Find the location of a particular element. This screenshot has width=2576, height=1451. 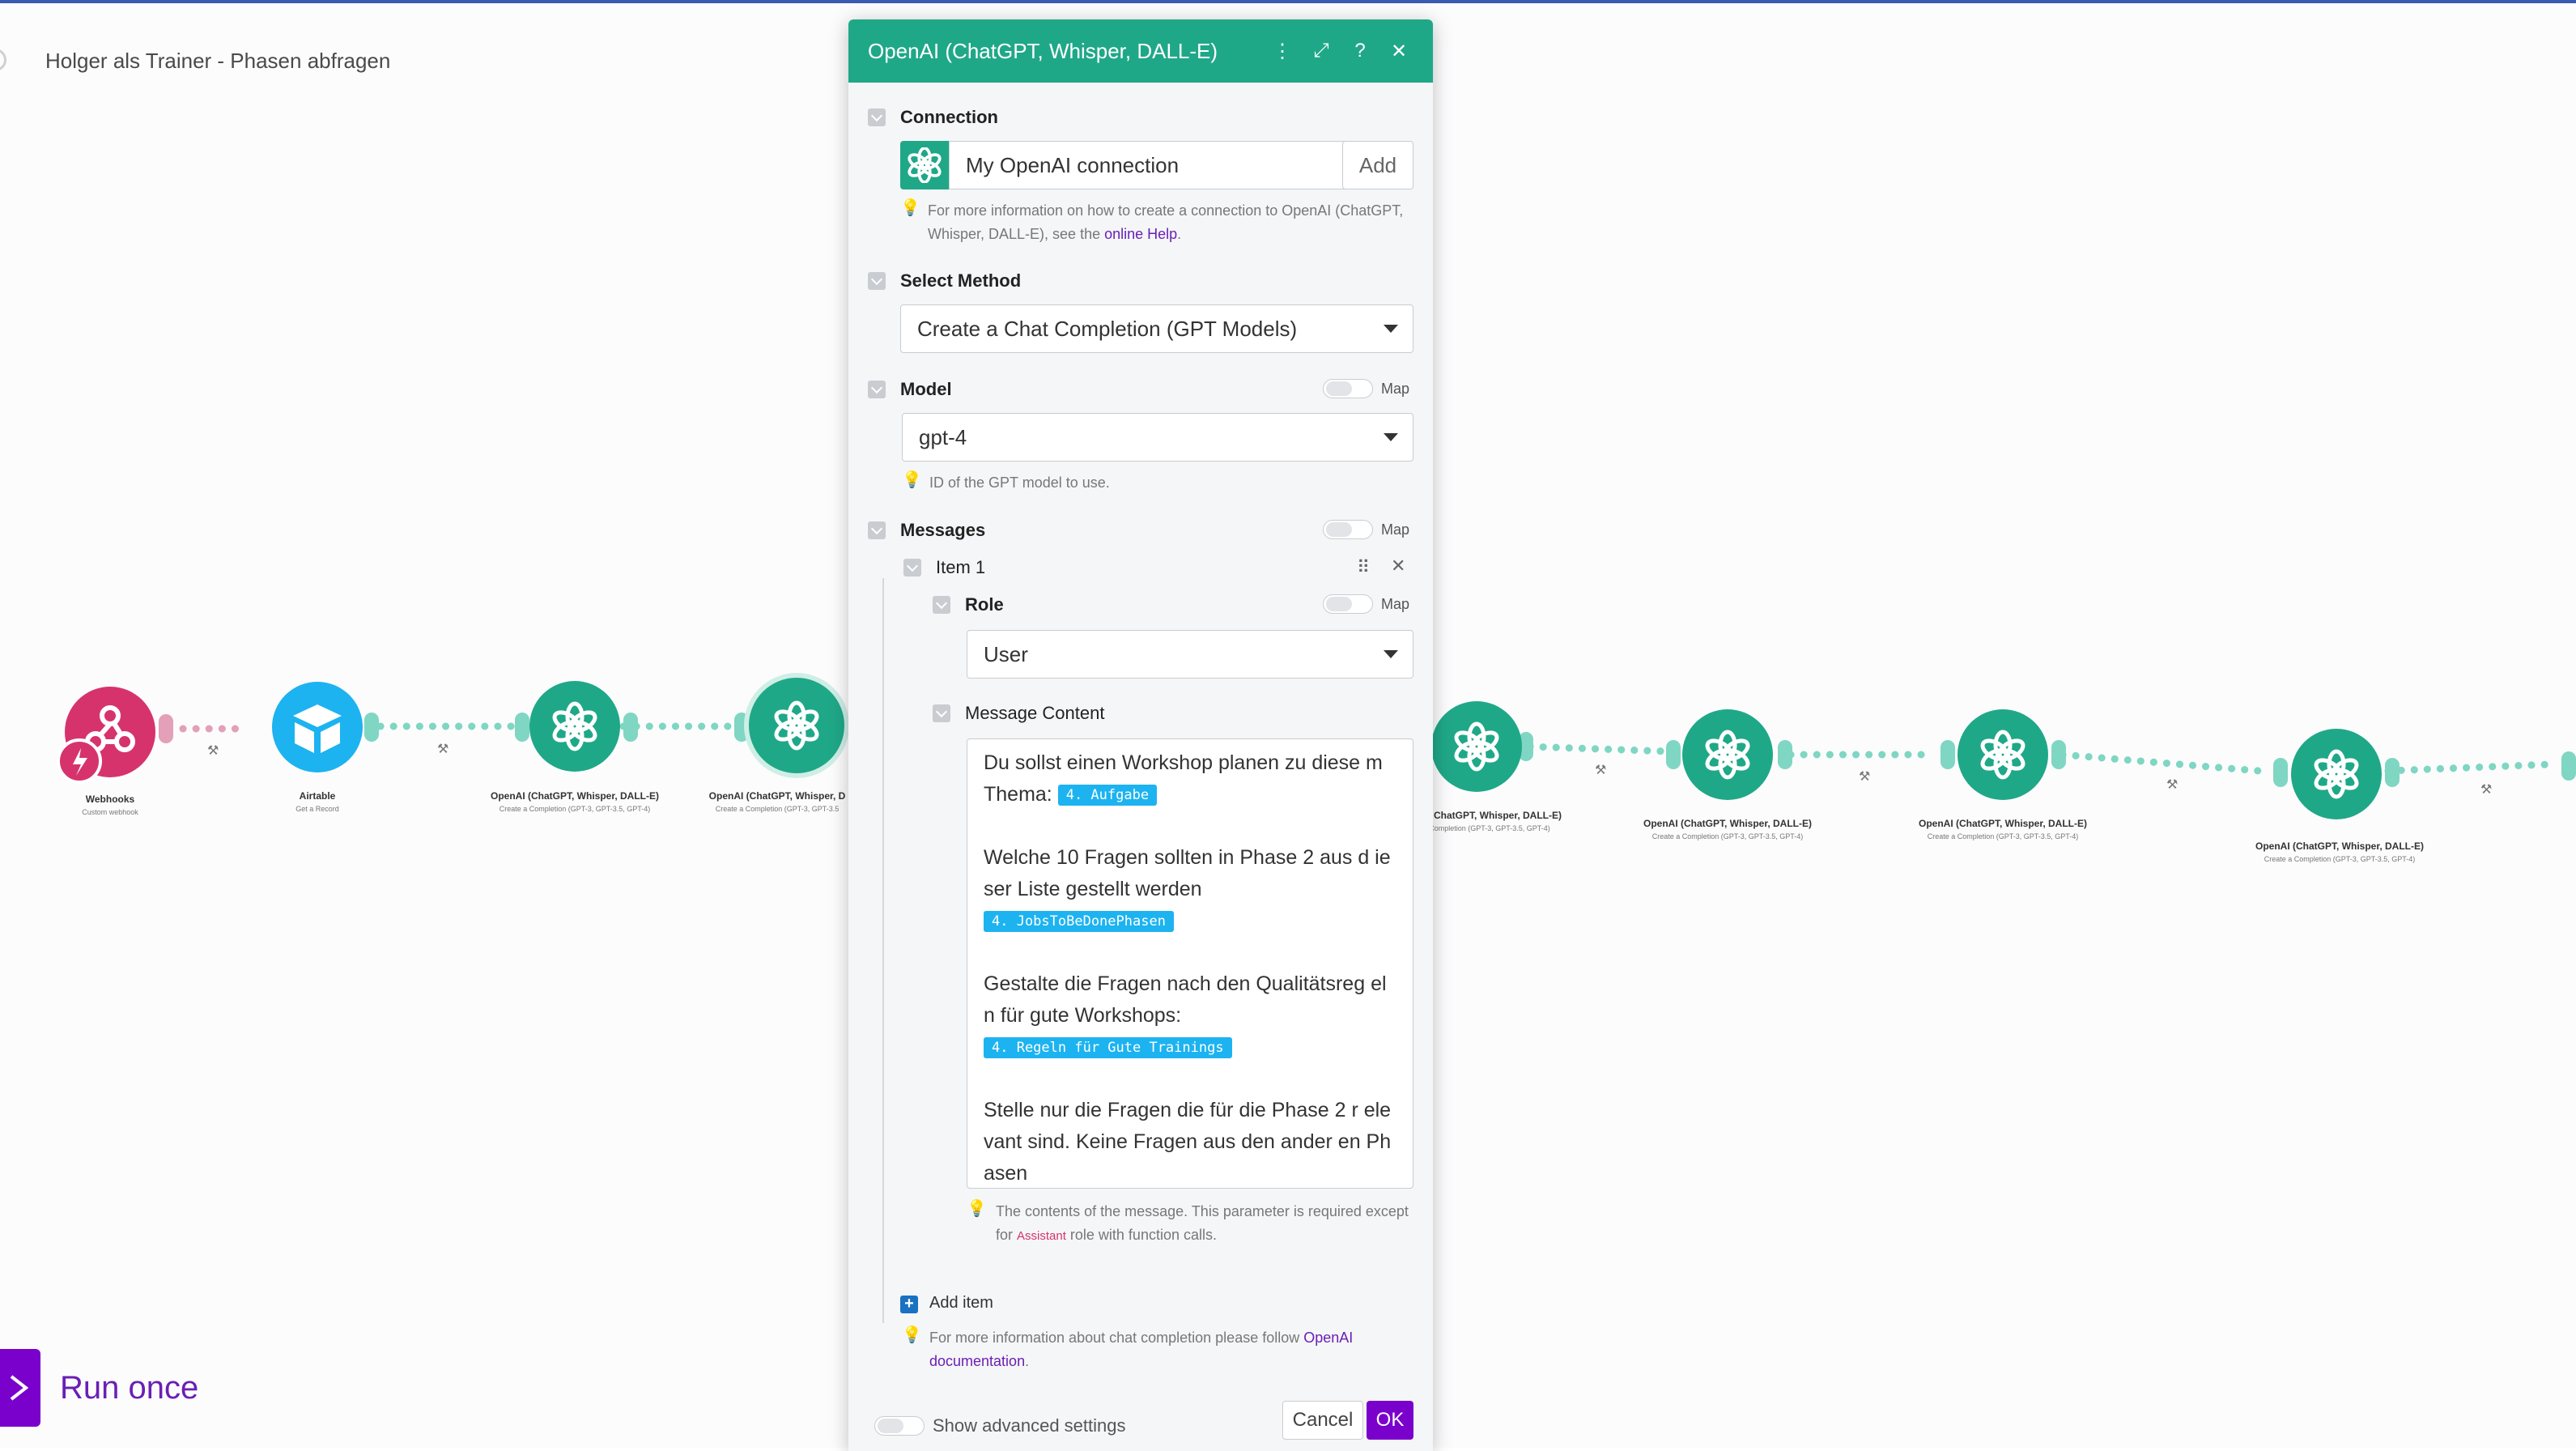

drag-handle-icon: ⠿ is located at coordinates (1363, 567).